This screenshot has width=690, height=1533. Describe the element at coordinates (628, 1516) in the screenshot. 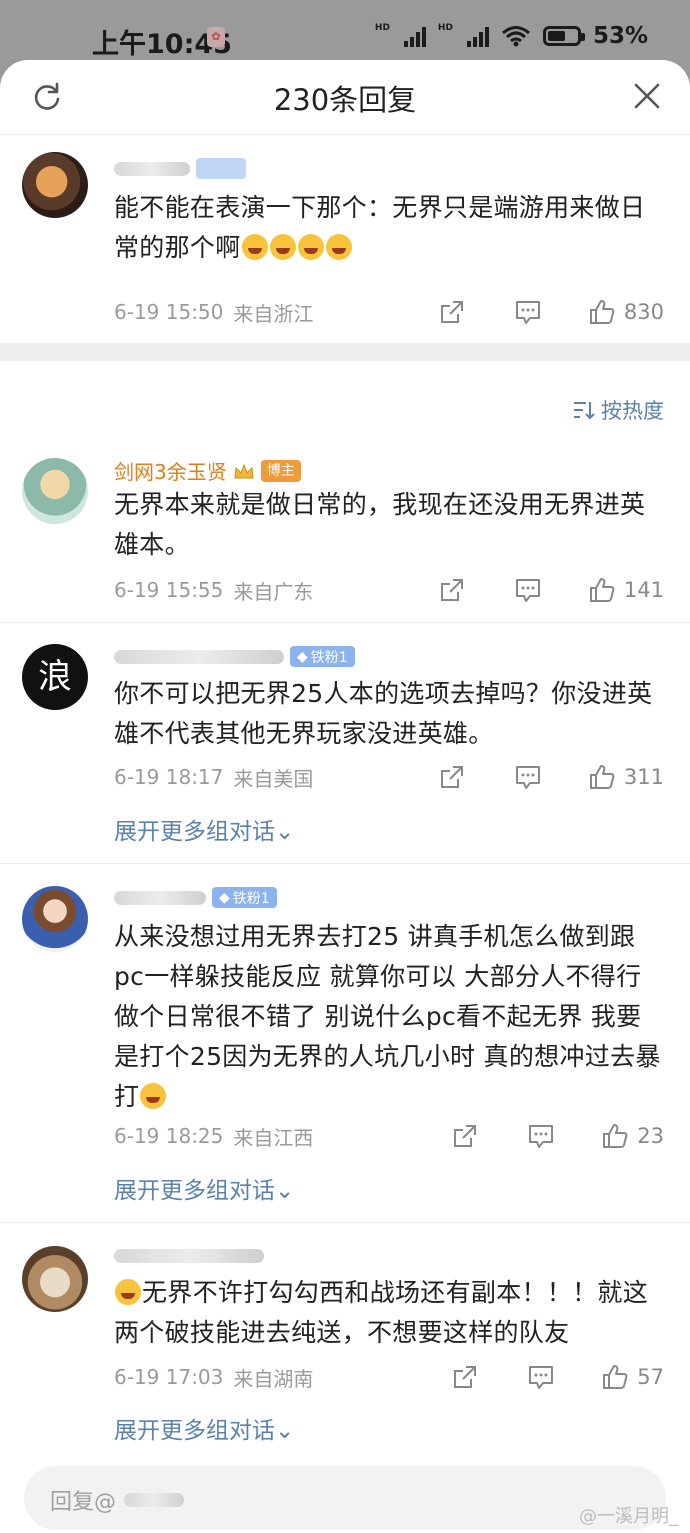

I see `watermark: @一溪月明_` at that location.